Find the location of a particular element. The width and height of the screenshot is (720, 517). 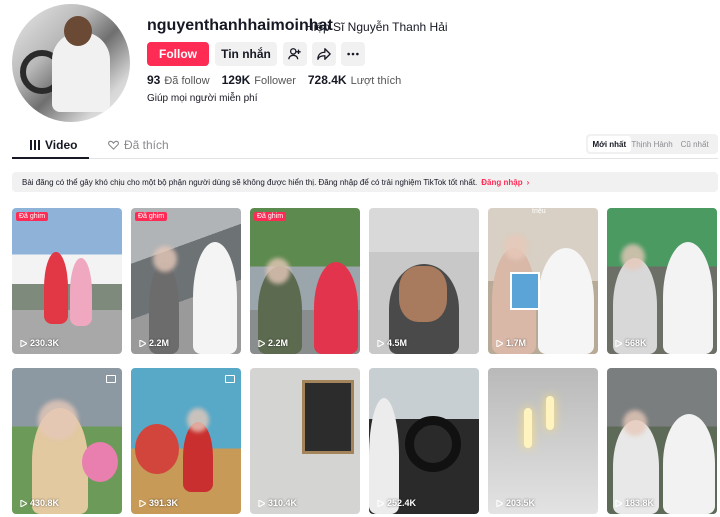

view-count-text: 4.5M is located at coordinates (397, 343).